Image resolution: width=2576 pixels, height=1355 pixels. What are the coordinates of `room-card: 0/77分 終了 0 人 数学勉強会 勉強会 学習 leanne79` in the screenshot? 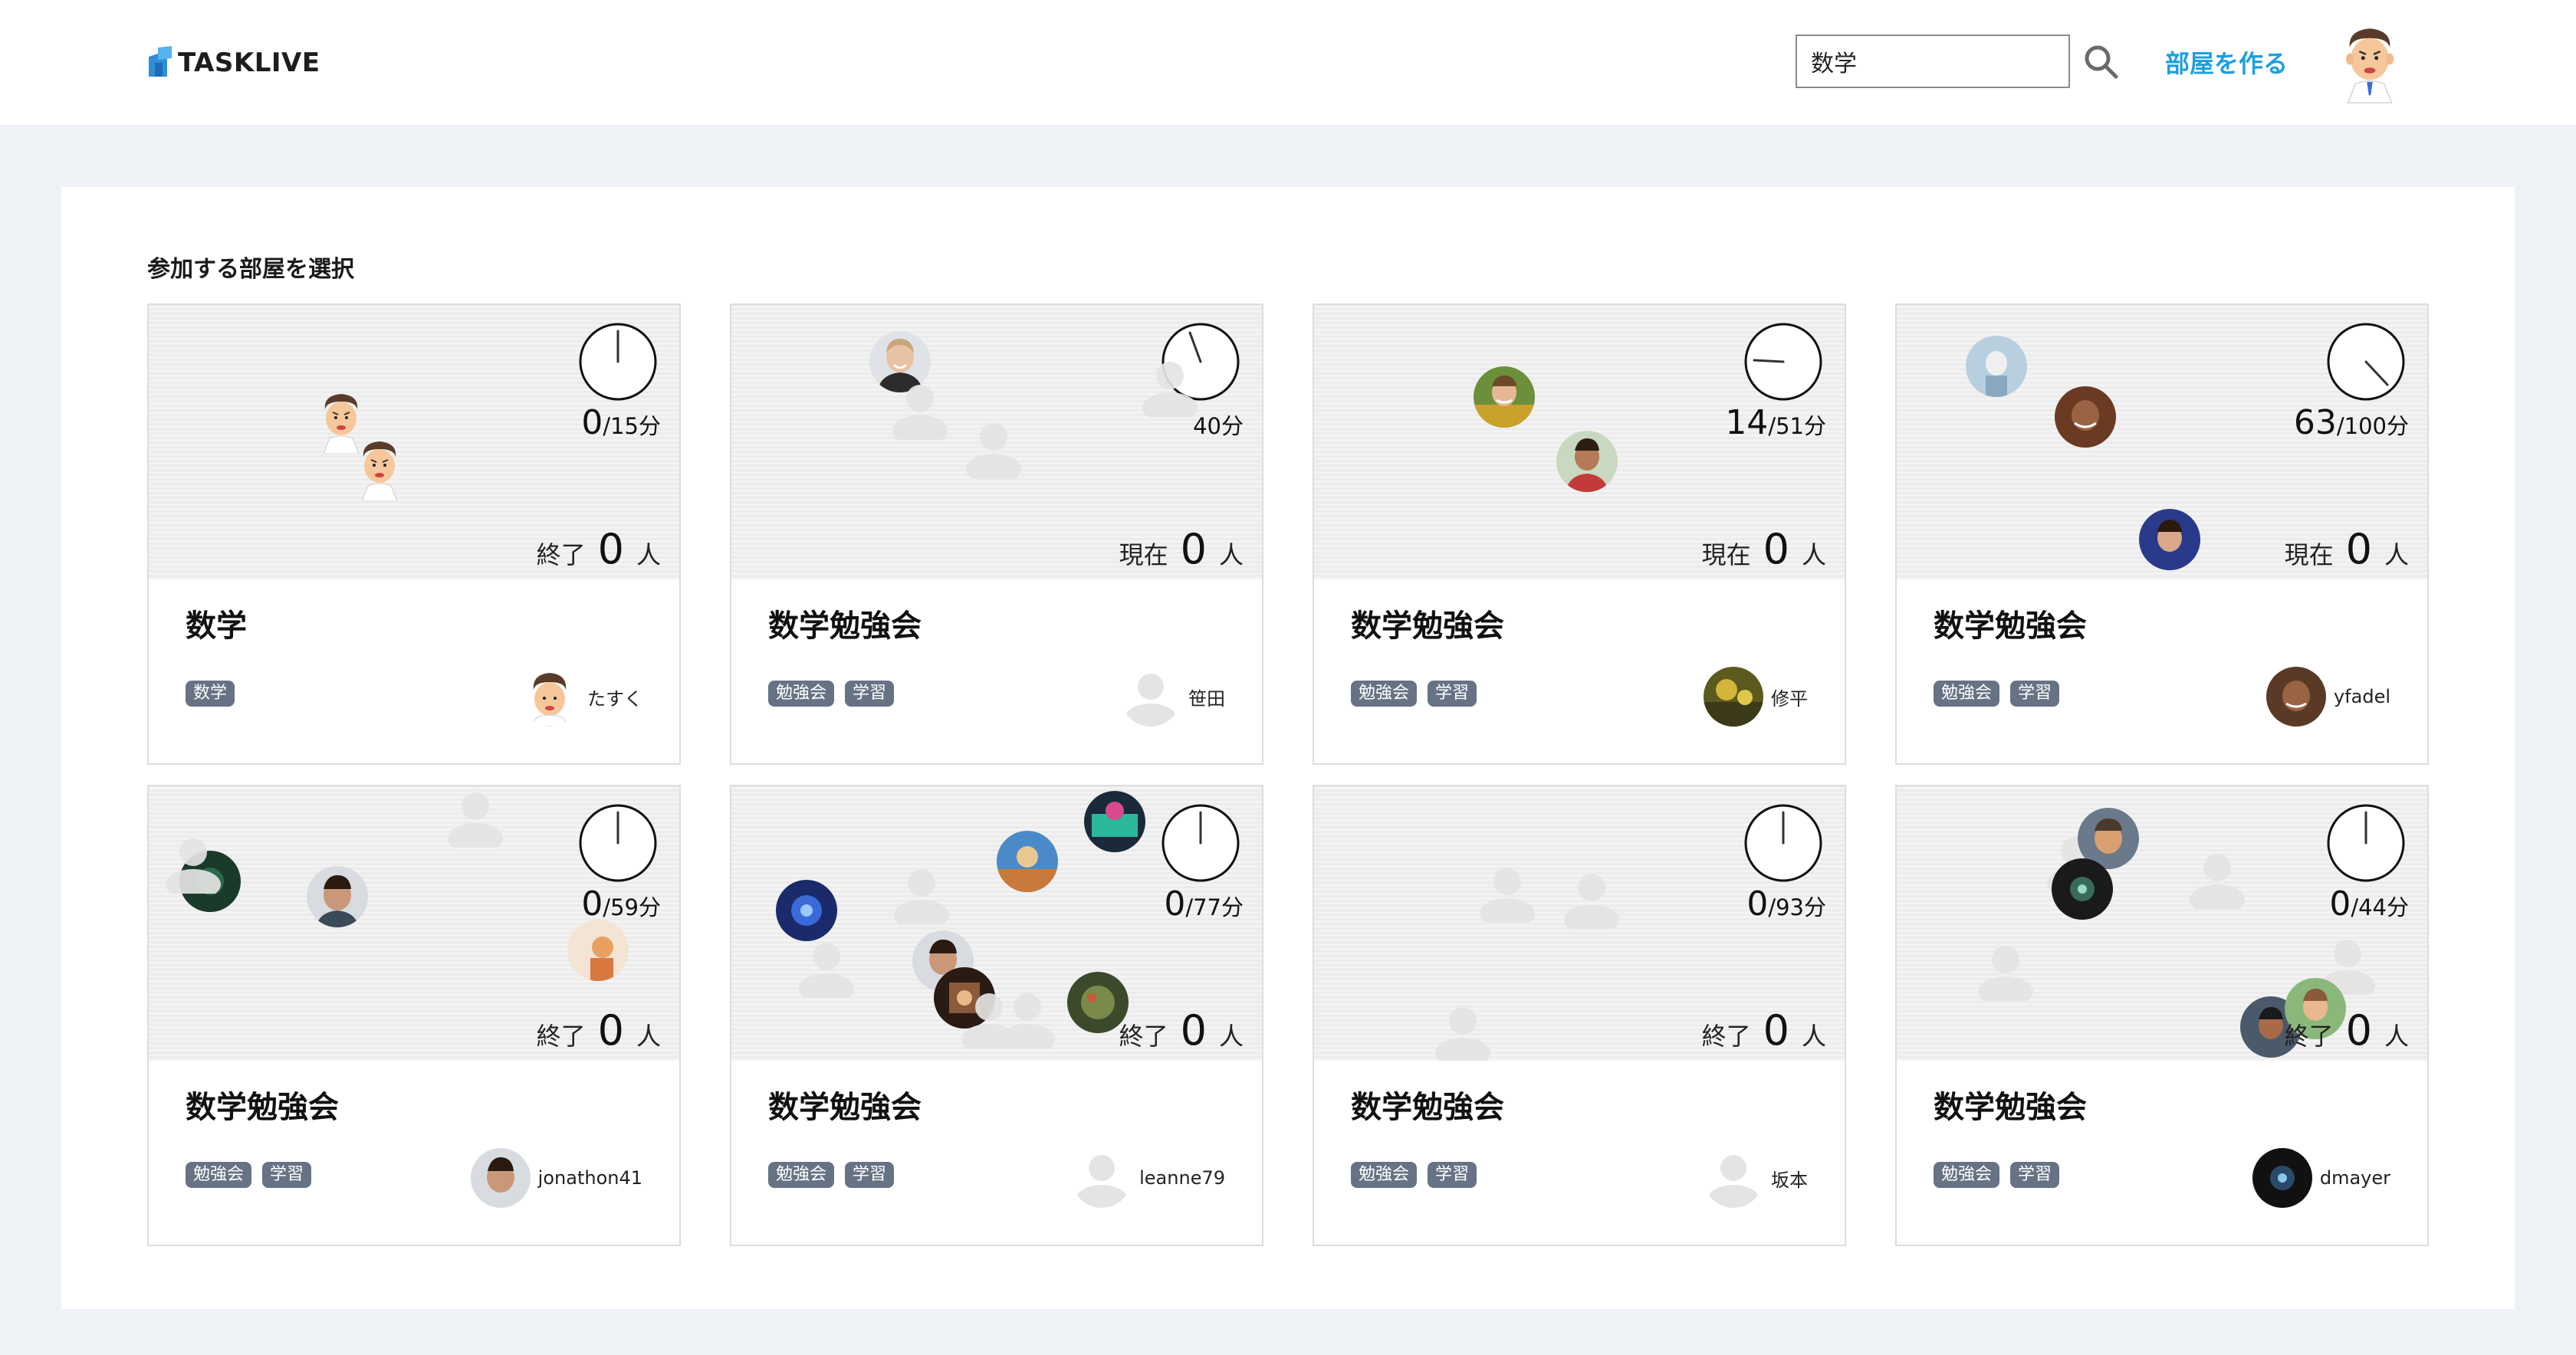 It's located at (997, 1016).